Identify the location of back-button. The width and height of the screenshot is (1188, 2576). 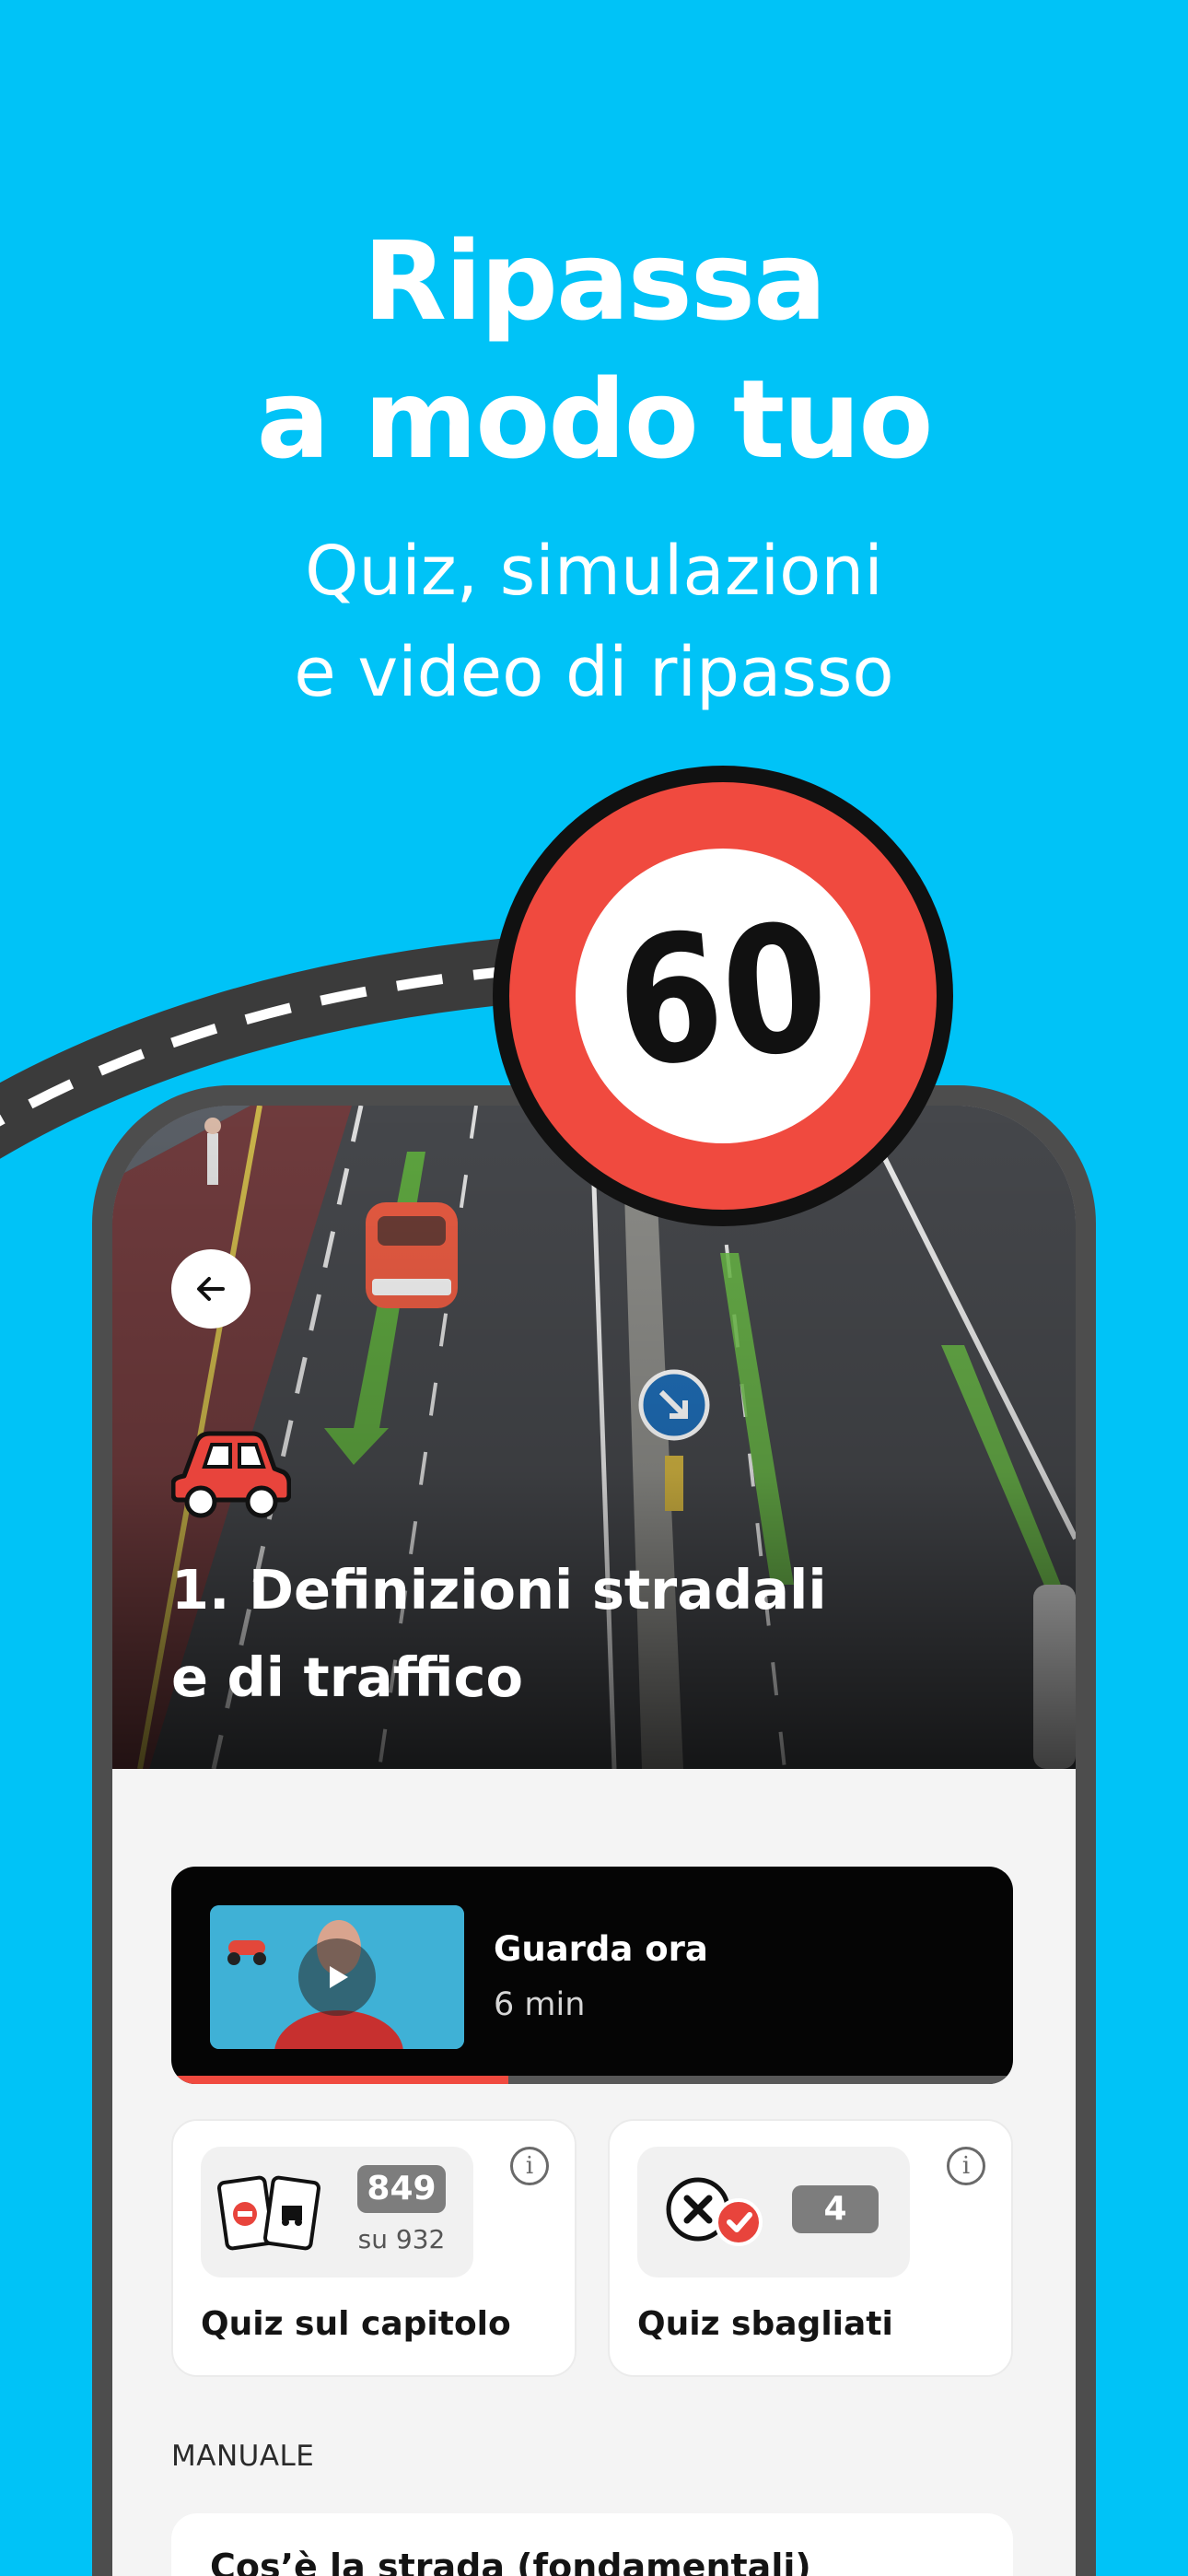
(210, 1289).